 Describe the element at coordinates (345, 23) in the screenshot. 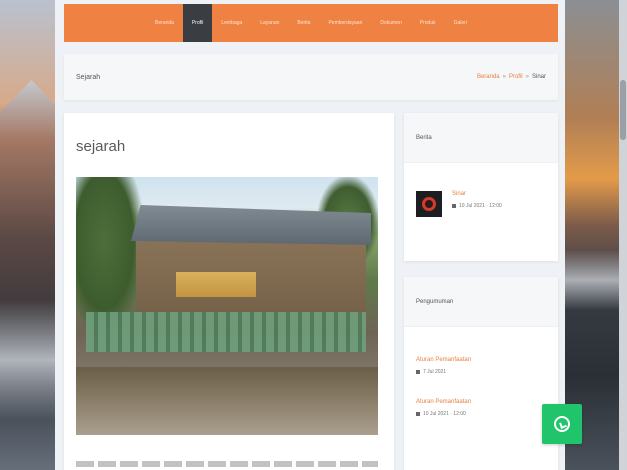

I see `nav-item-pemberdayaan: Pemberdayaan` at that location.